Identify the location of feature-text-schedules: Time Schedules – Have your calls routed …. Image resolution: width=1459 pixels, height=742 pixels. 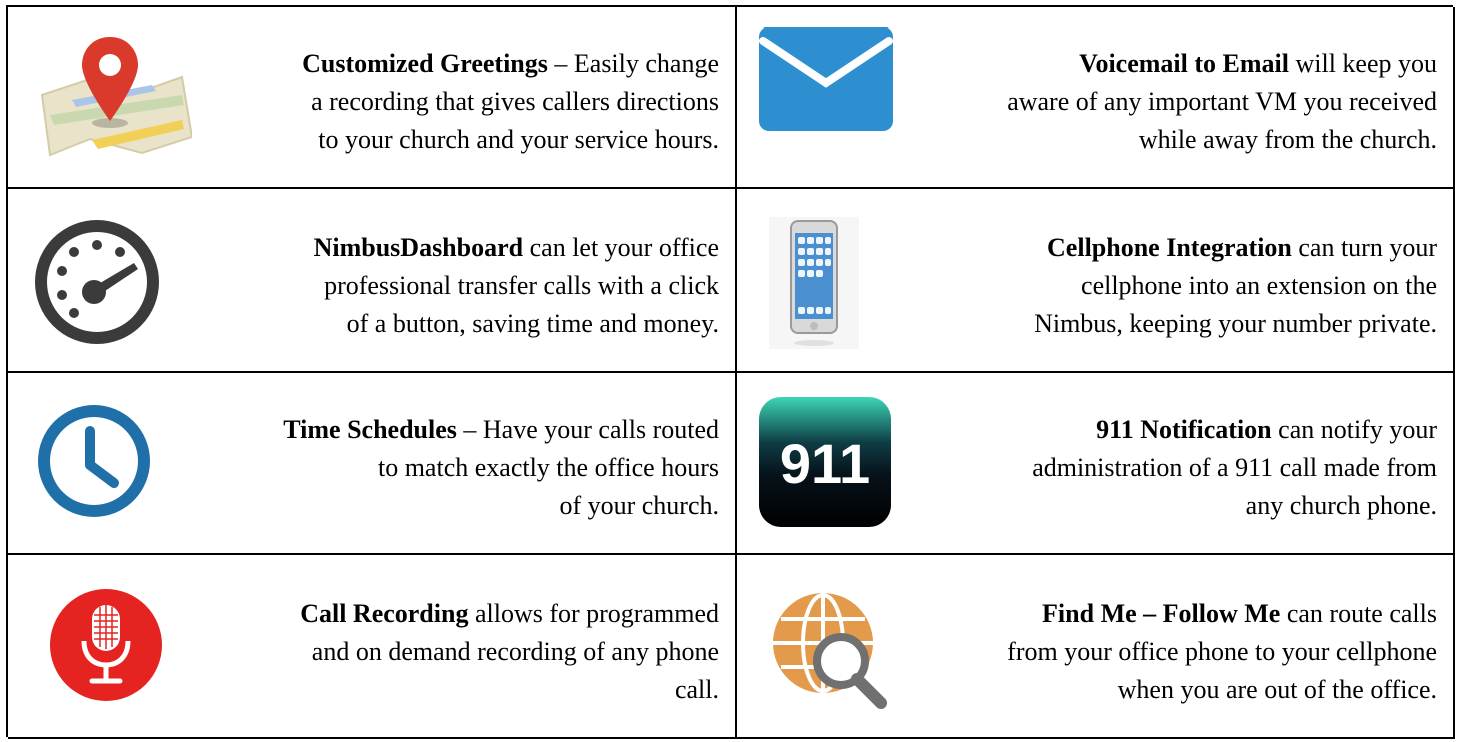
(501, 467).